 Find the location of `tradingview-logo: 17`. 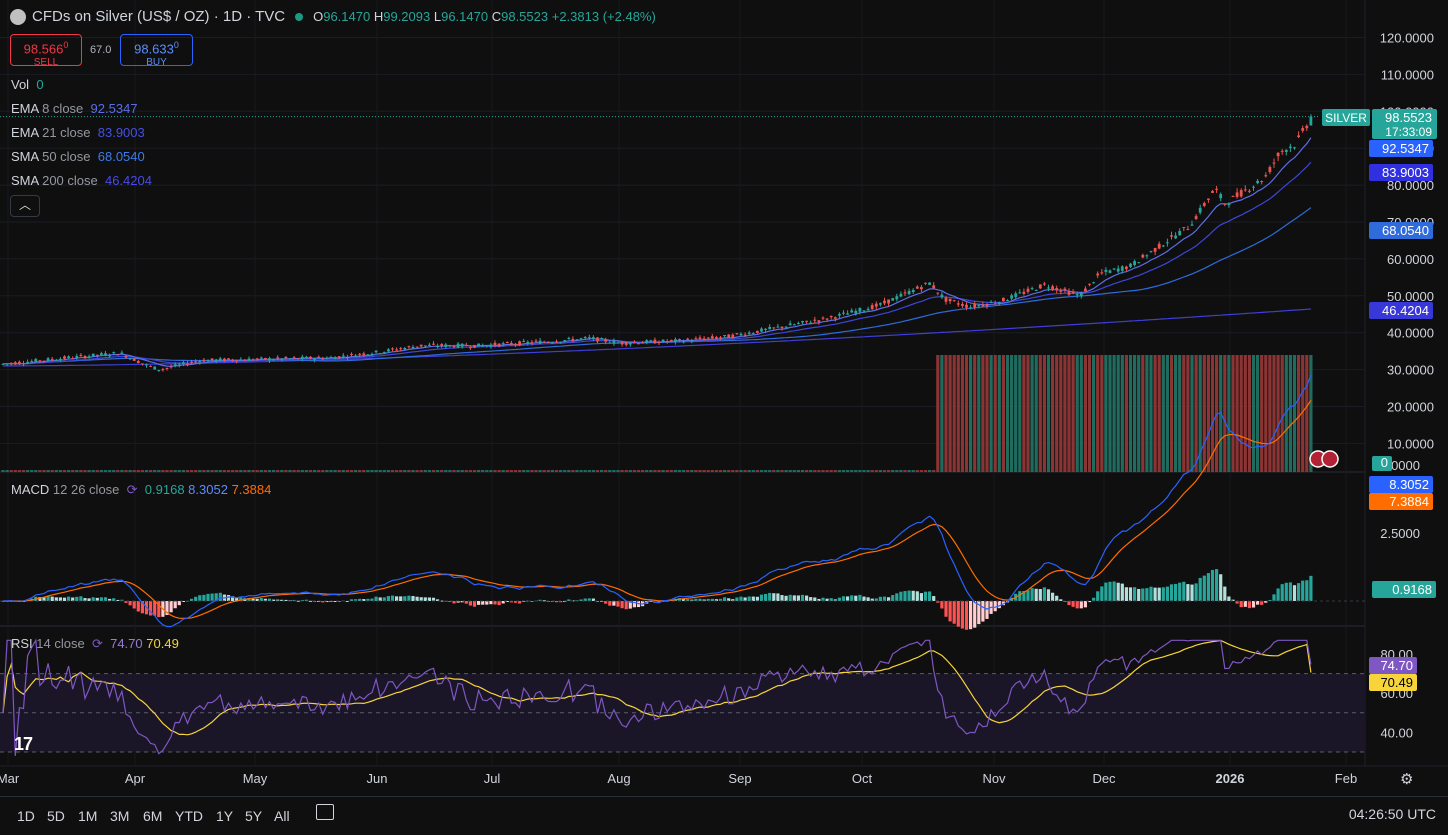

tradingview-logo: 17 is located at coordinates (23, 744).